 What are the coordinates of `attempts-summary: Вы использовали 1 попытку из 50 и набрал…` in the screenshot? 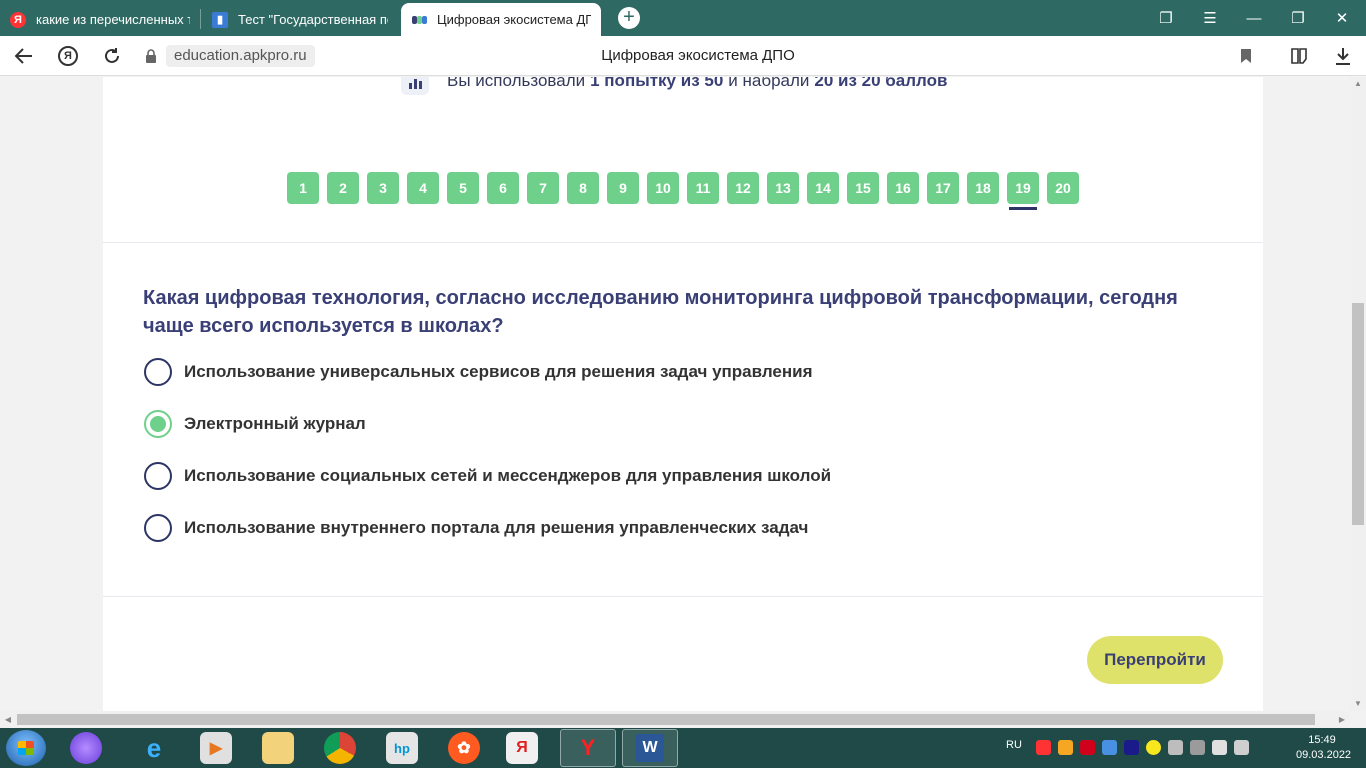 It's located at (676, 86).